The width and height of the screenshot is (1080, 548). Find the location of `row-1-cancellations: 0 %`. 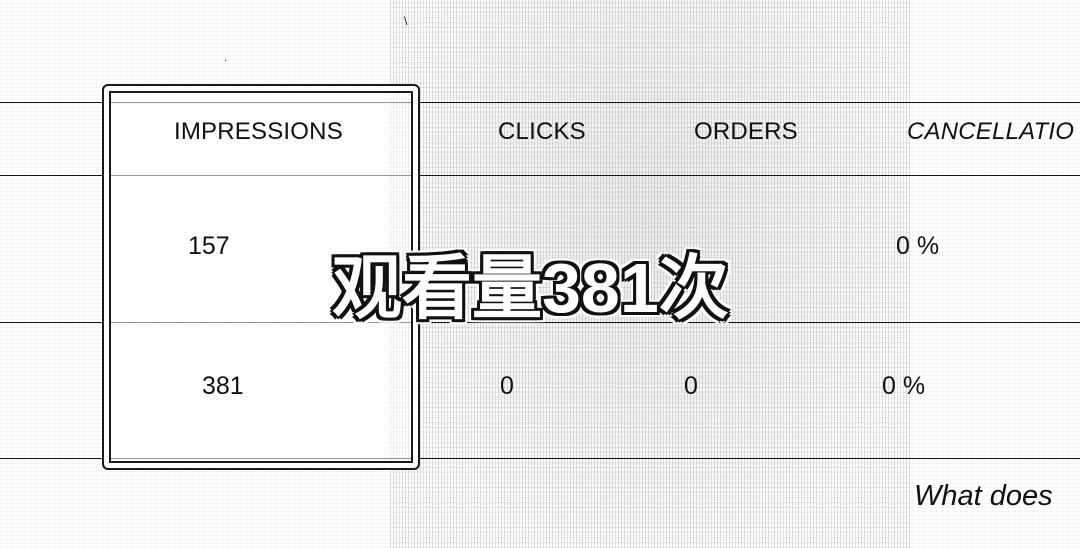

row-1-cancellations: 0 % is located at coordinates (918, 246).